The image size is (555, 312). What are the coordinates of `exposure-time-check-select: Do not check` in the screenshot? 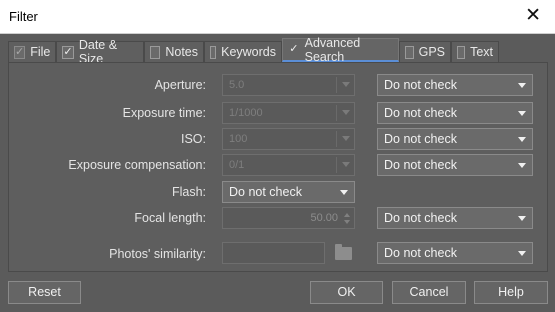 It's located at (455, 113).